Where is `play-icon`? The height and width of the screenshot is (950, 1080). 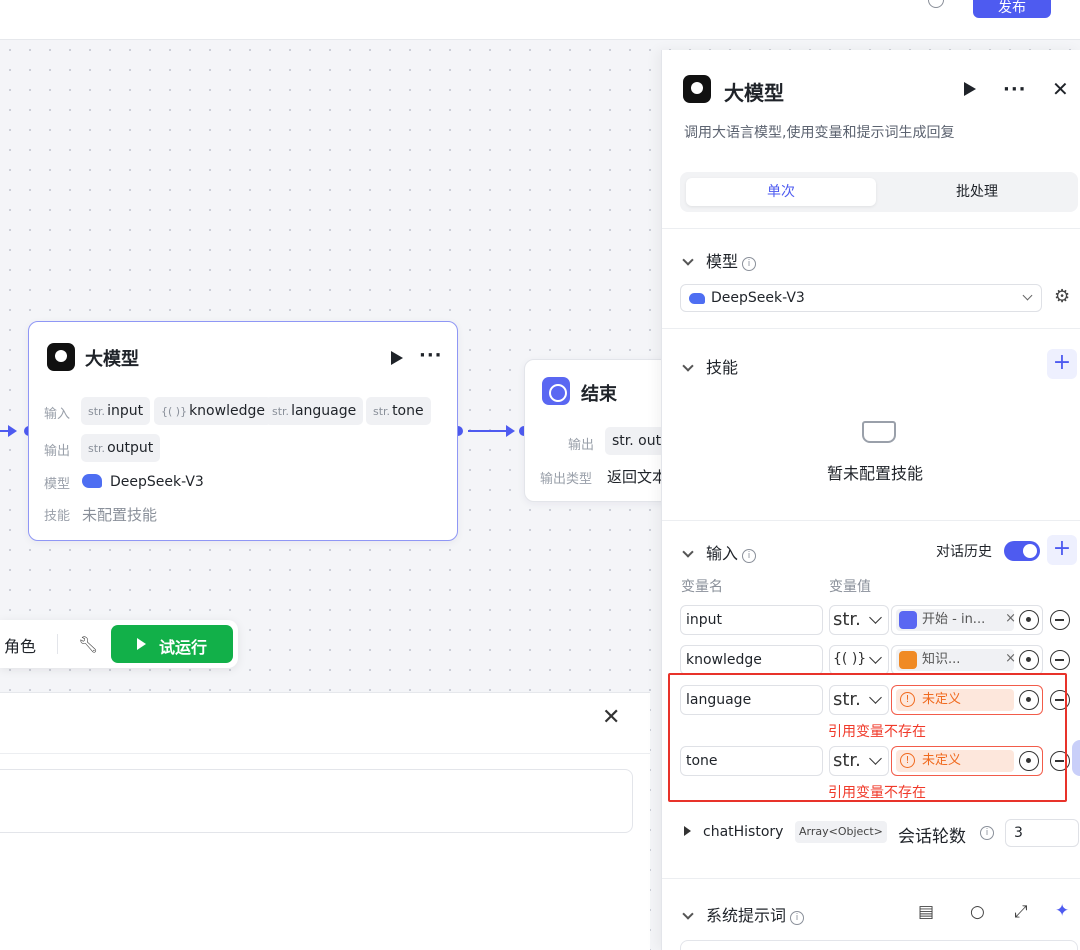 play-icon is located at coordinates (141, 644).